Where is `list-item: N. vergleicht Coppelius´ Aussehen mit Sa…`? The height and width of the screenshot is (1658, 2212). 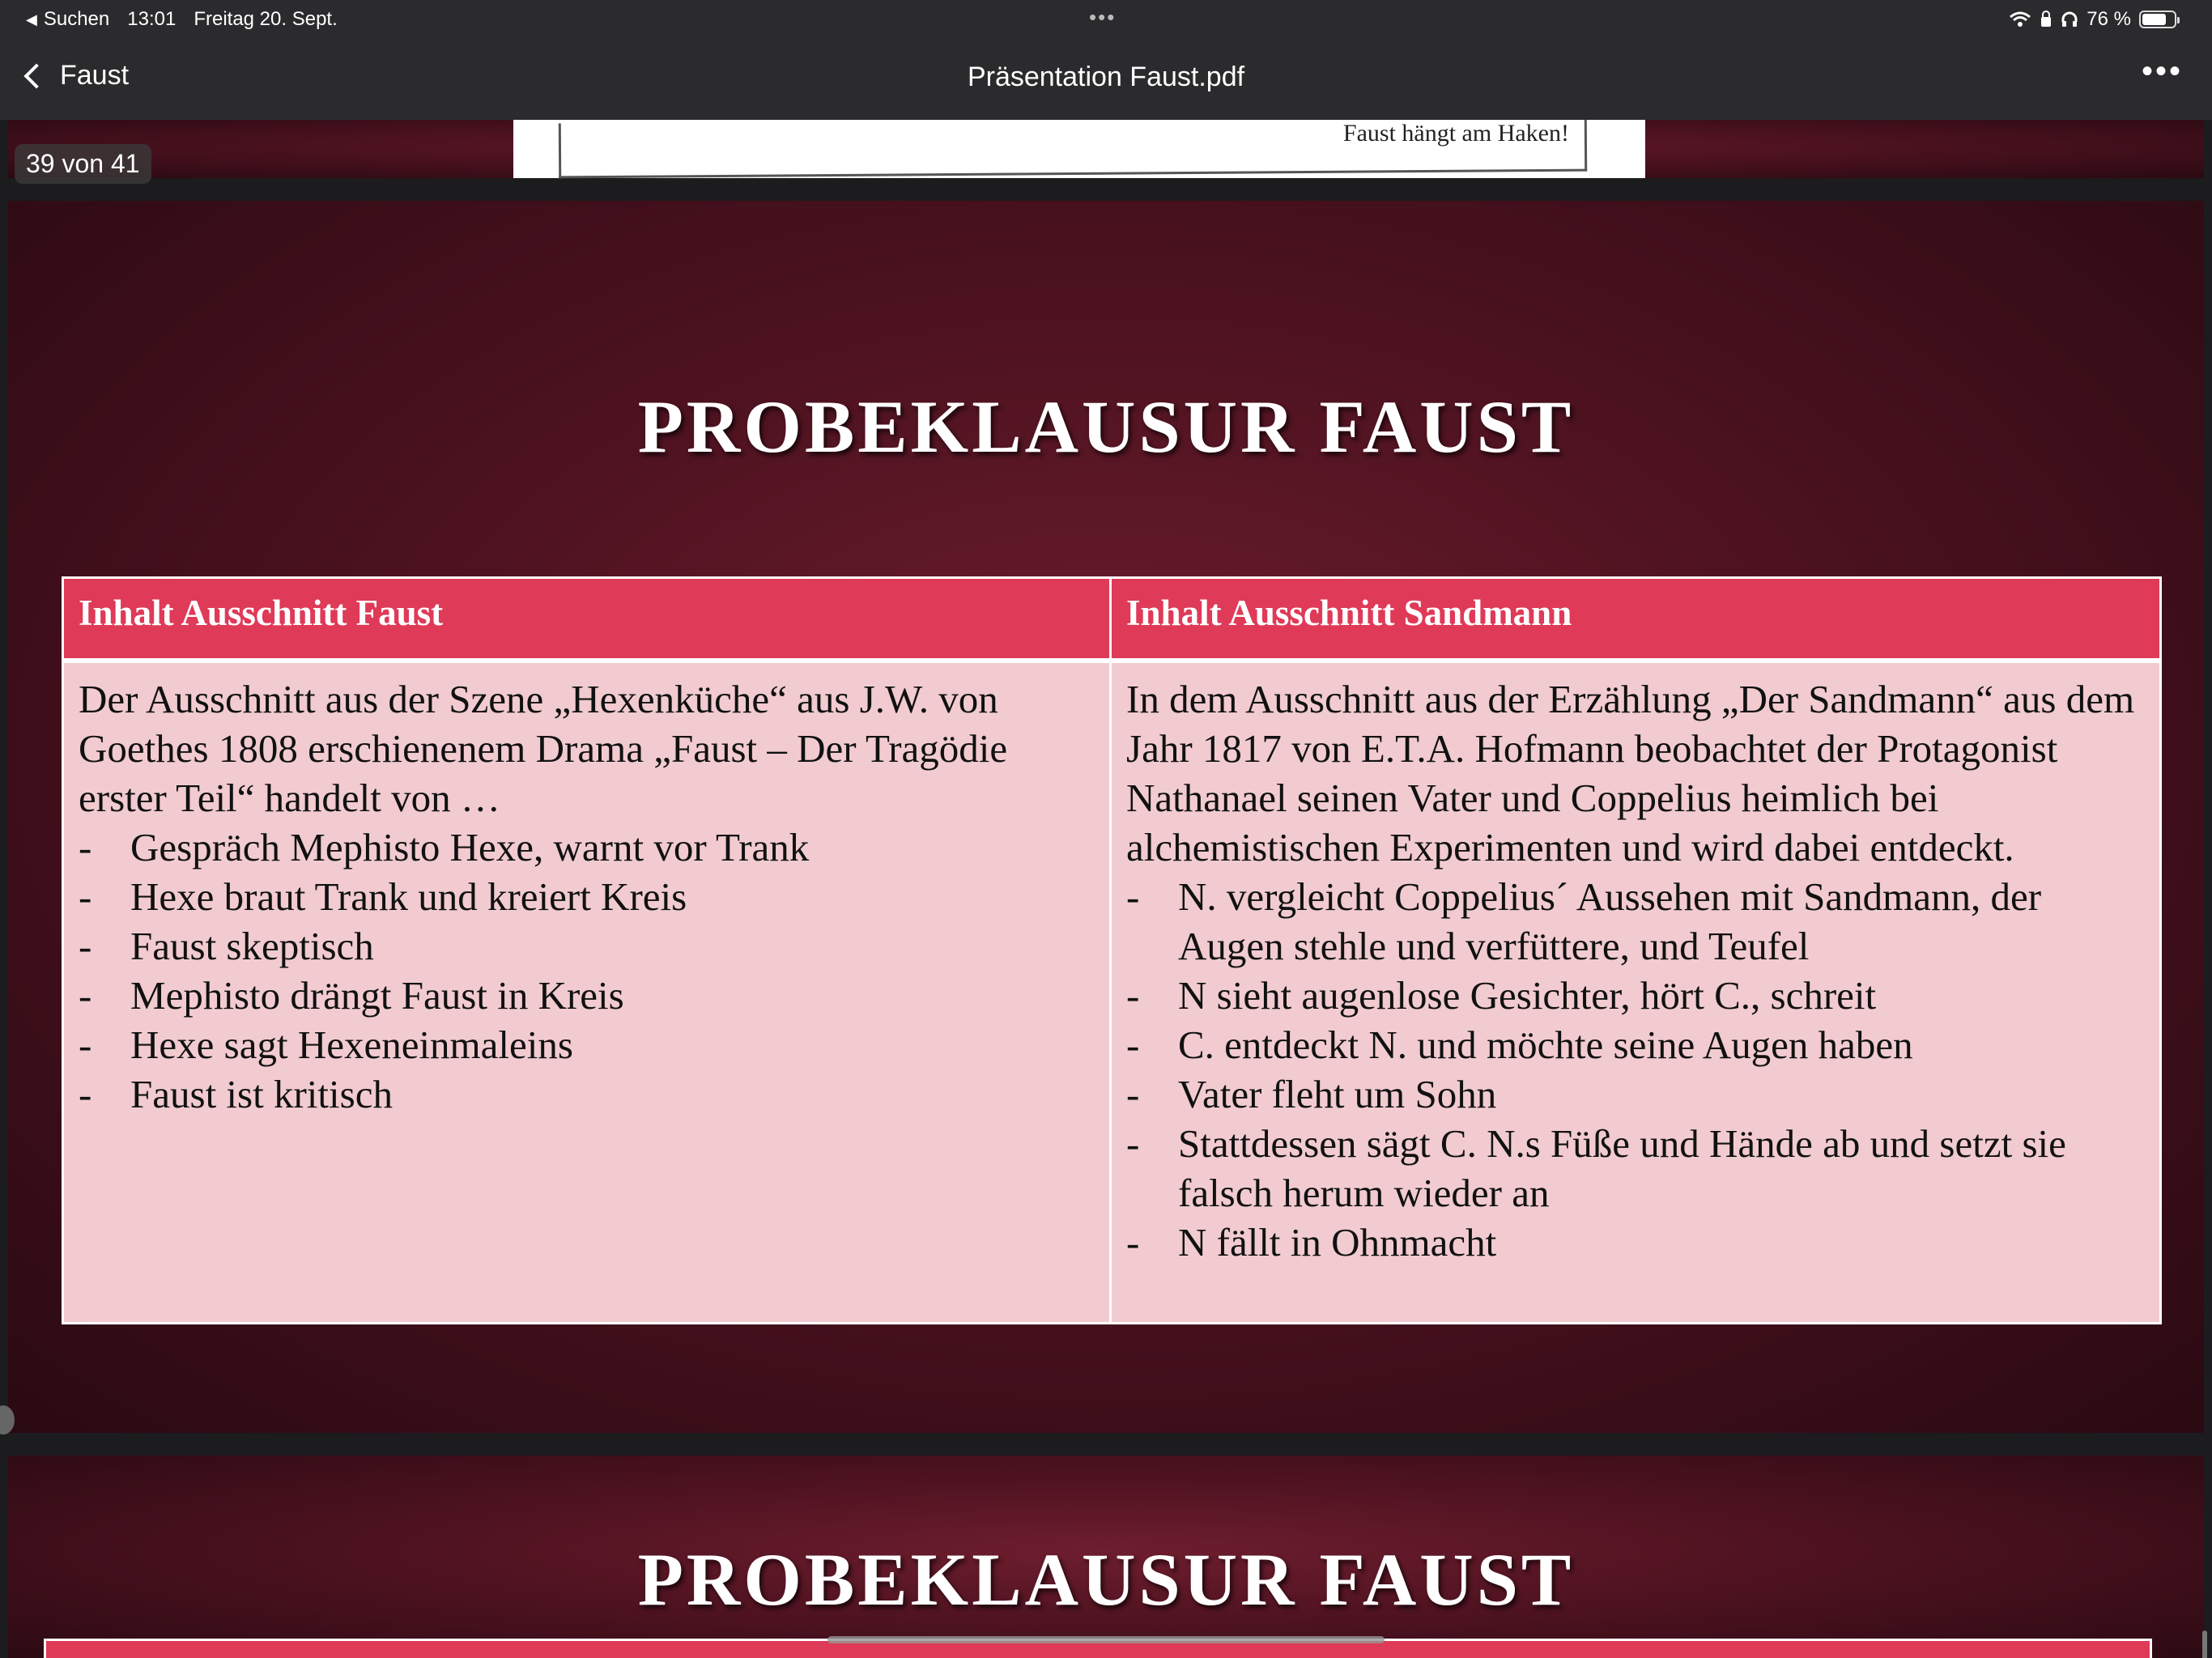 list-item: N. vergleicht Coppelius´ Aussehen mit Sa… is located at coordinates (1636, 921).